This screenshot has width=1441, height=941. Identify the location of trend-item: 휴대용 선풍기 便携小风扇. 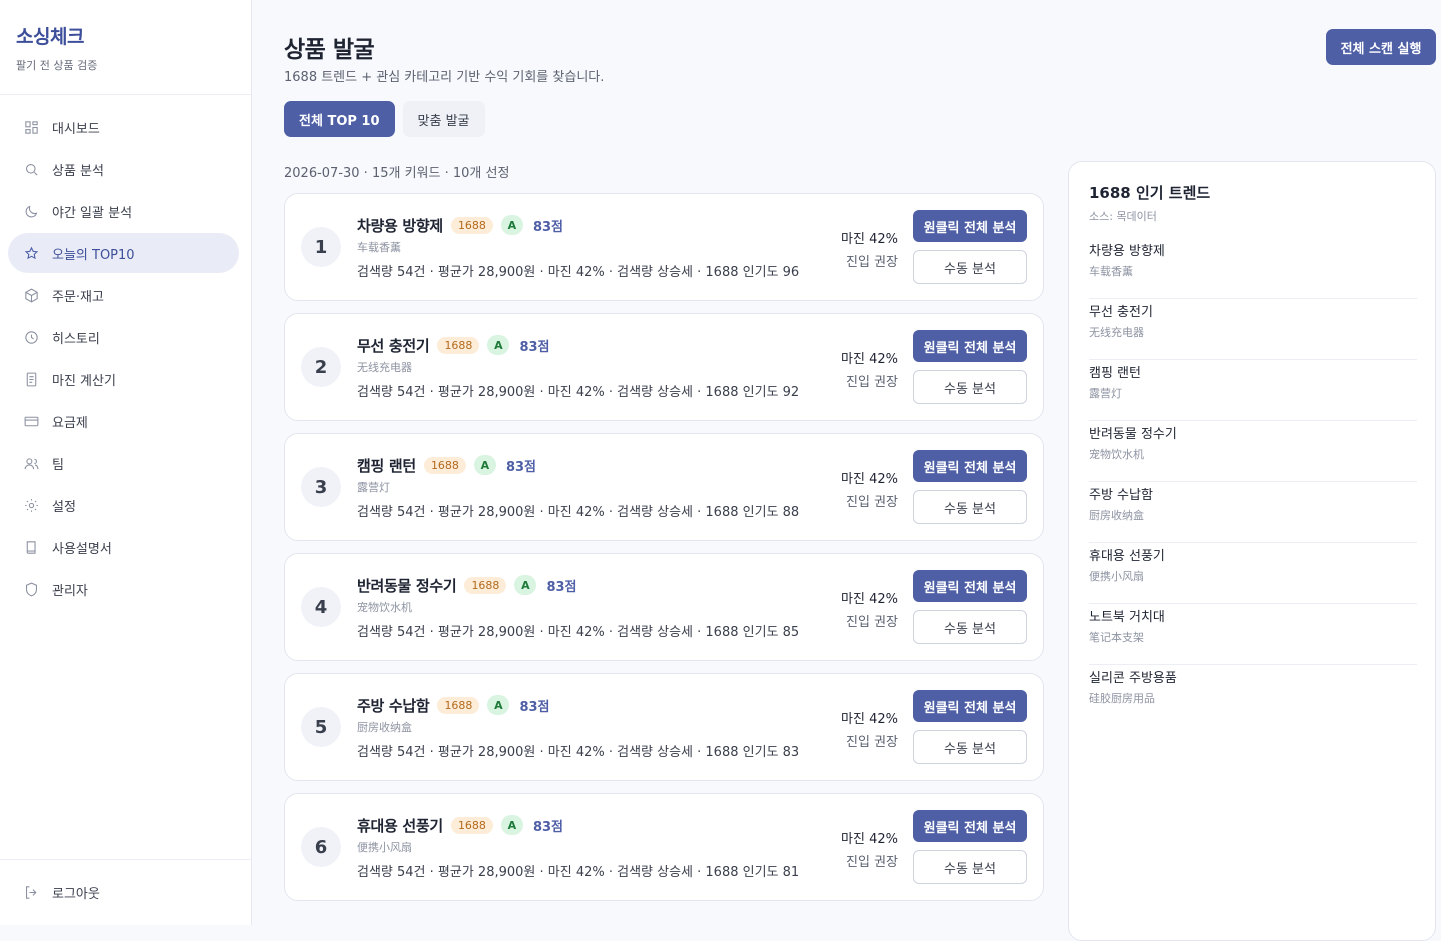
(1253, 573).